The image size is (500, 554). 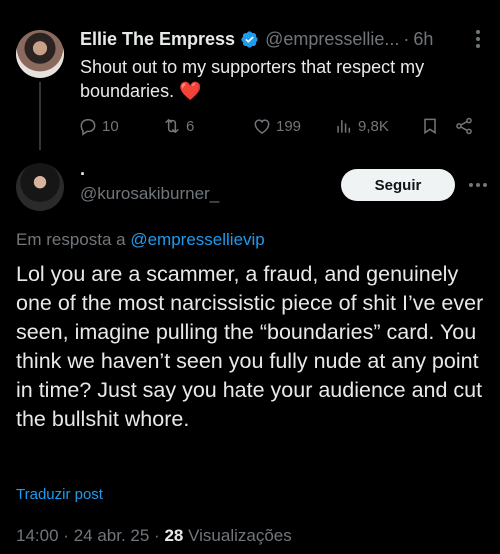 What do you see at coordinates (344, 126) in the screenshot?
I see `views-icon` at bounding box center [344, 126].